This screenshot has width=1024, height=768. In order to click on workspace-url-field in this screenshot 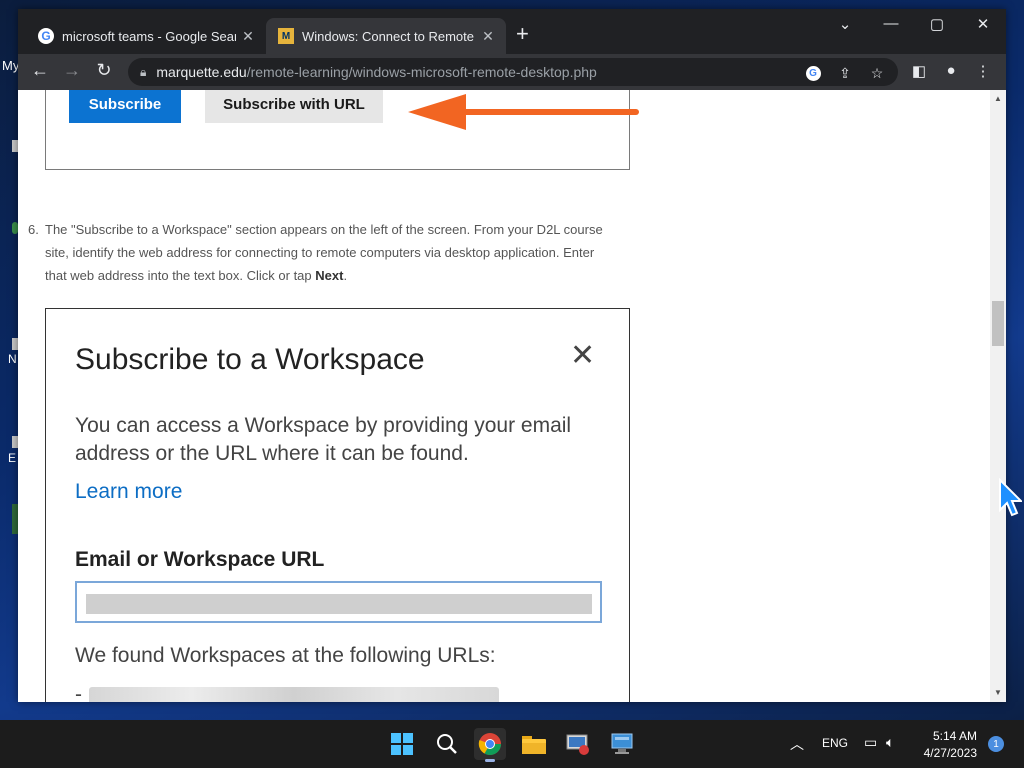, I will do `click(338, 602)`.